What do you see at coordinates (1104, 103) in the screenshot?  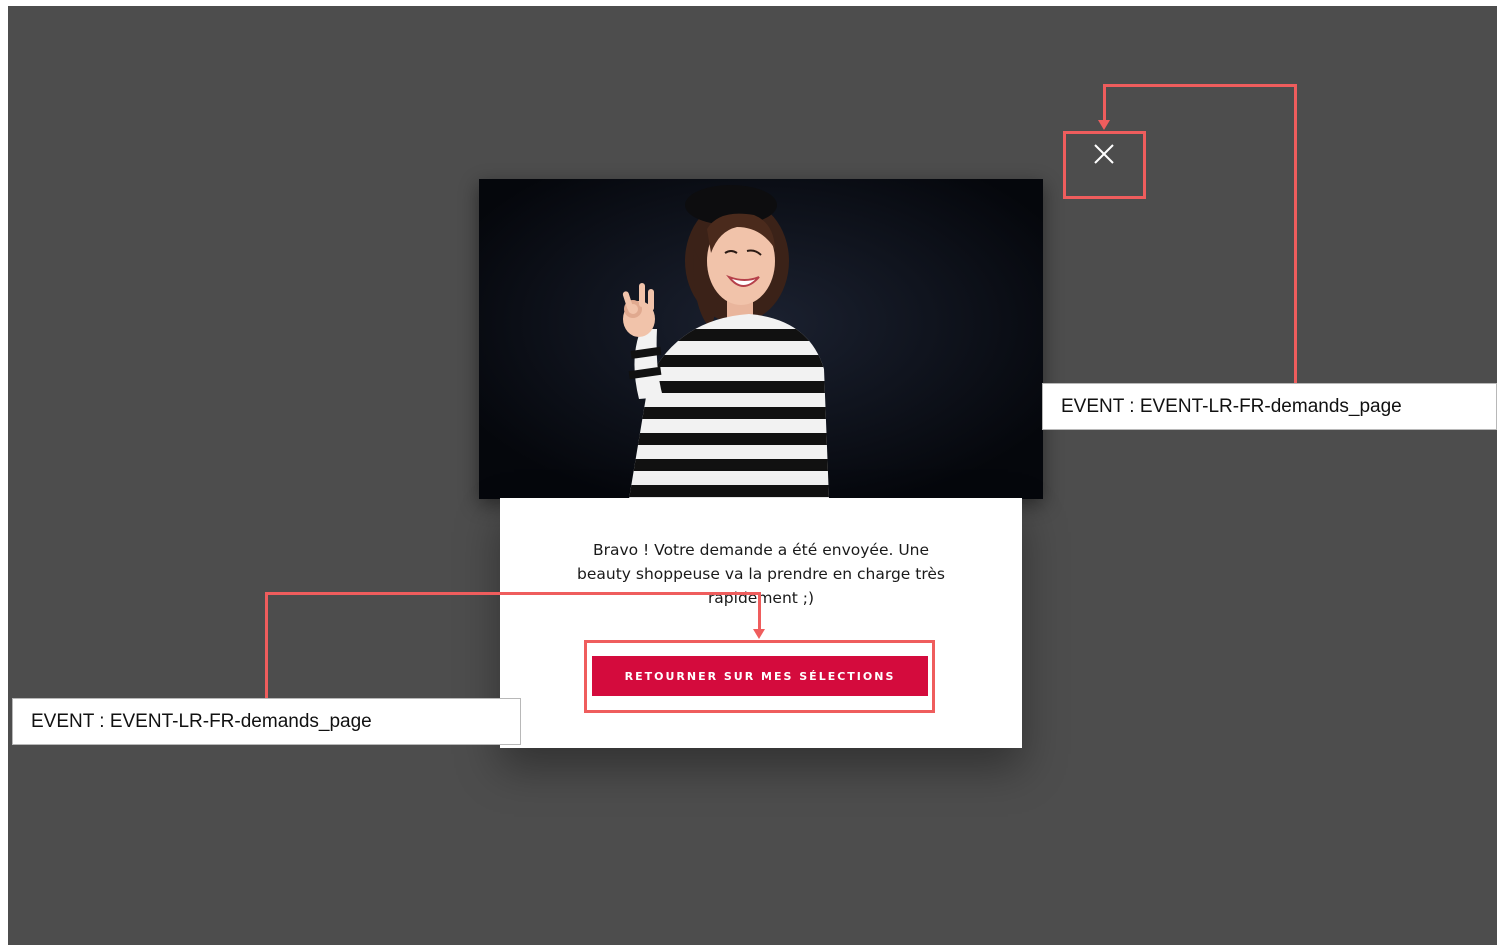 I see `close-connector-drop` at bounding box center [1104, 103].